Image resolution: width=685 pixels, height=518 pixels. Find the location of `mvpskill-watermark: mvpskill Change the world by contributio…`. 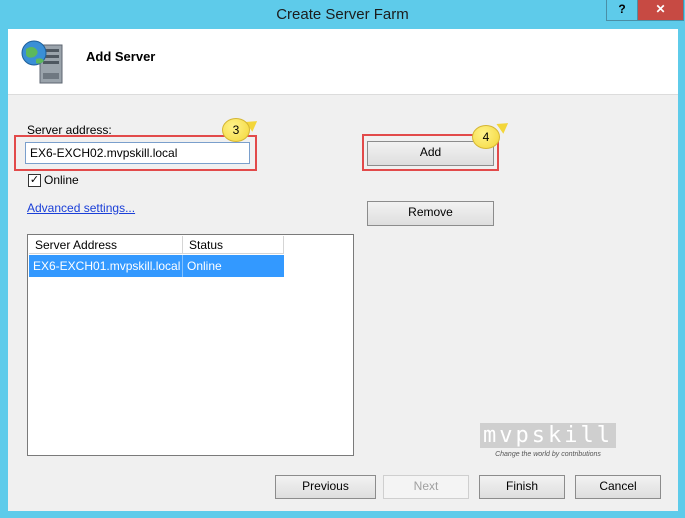

mvpskill-watermark: mvpskill Change the world by contributio… is located at coordinates (548, 444).